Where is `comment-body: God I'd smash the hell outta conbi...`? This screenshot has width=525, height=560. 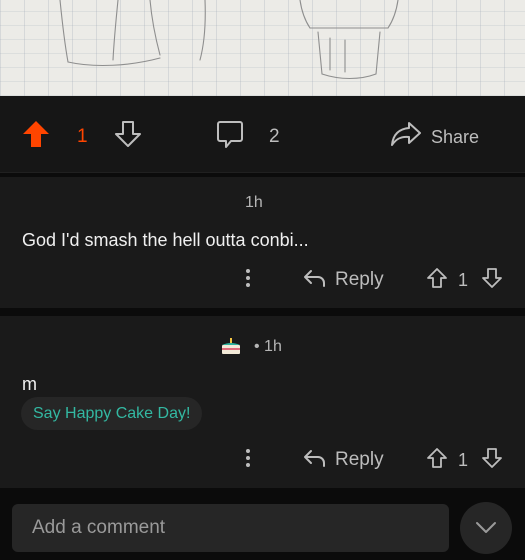
comment-body: God I'd smash the hell outta conbi... is located at coordinates (165, 240).